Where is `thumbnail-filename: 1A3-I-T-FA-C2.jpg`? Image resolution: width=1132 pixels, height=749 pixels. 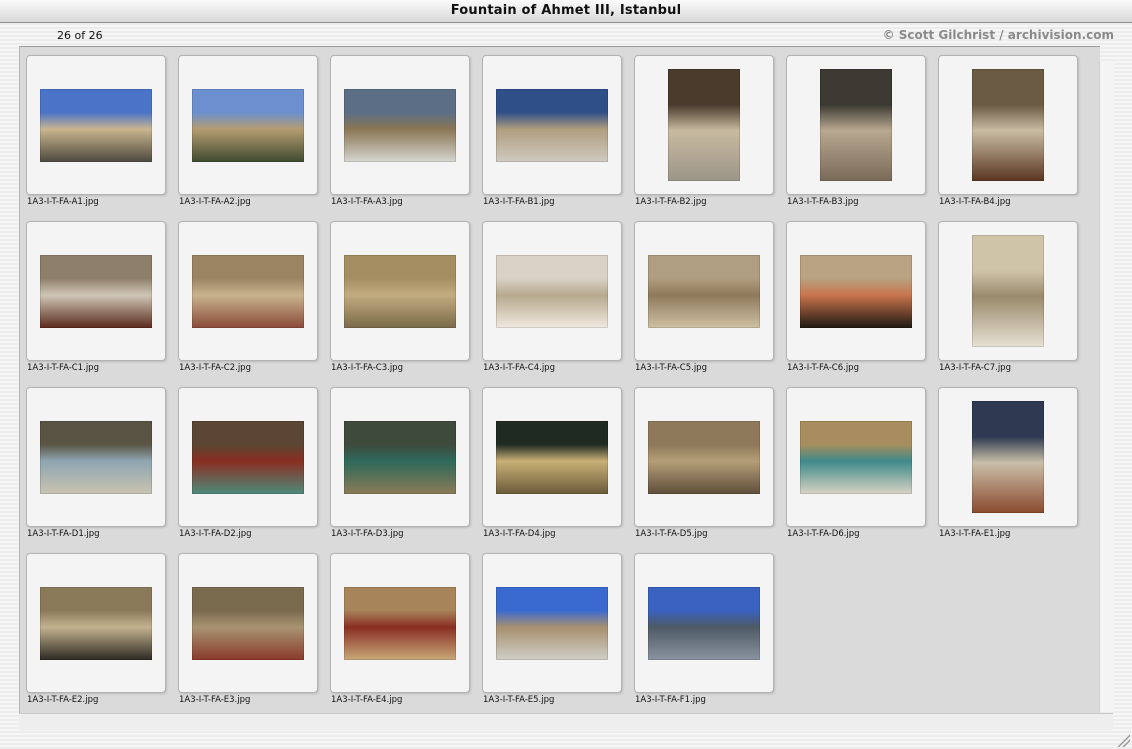 thumbnail-filename: 1A3-I-T-FA-C2.jpg is located at coordinates (215, 368).